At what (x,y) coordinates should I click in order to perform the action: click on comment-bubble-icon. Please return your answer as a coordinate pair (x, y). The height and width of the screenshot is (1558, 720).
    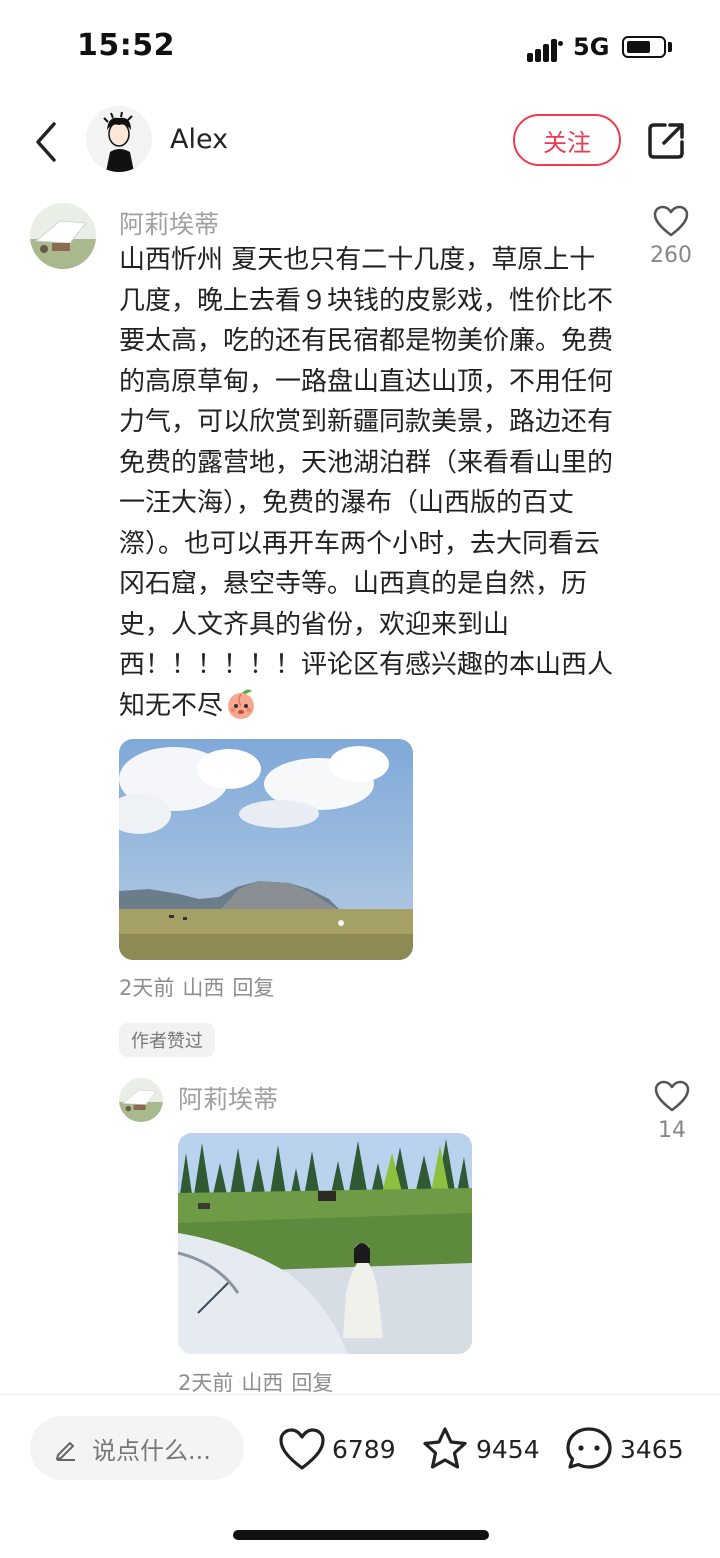
    Looking at the image, I should click on (589, 1448).